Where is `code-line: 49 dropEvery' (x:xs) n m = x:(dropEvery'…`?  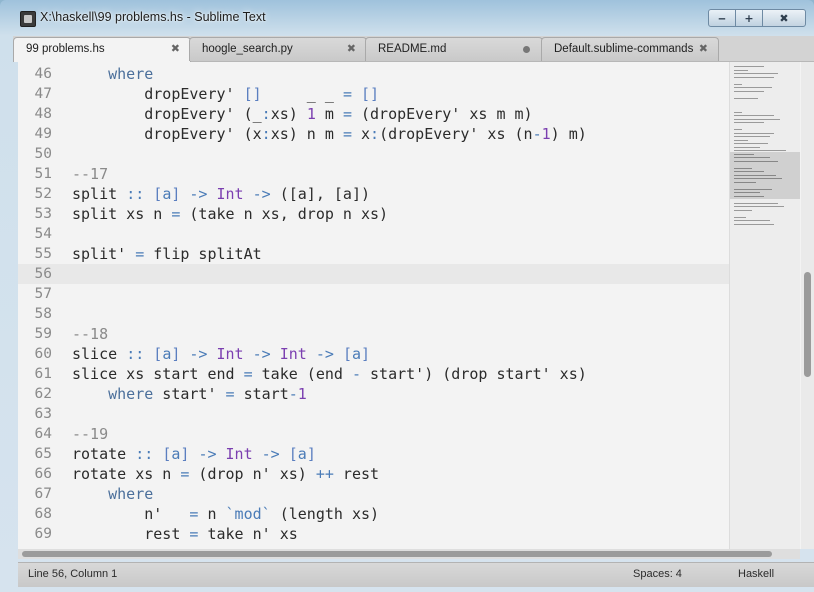
code-line: 49 dropEvery' (x:xs) n m = x:(dropEvery'… is located at coordinates (374, 134).